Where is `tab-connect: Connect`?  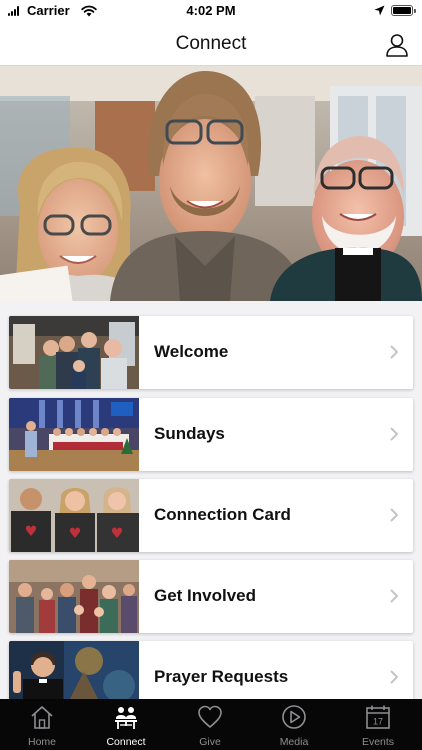 tab-connect: Connect is located at coordinates (126, 724).